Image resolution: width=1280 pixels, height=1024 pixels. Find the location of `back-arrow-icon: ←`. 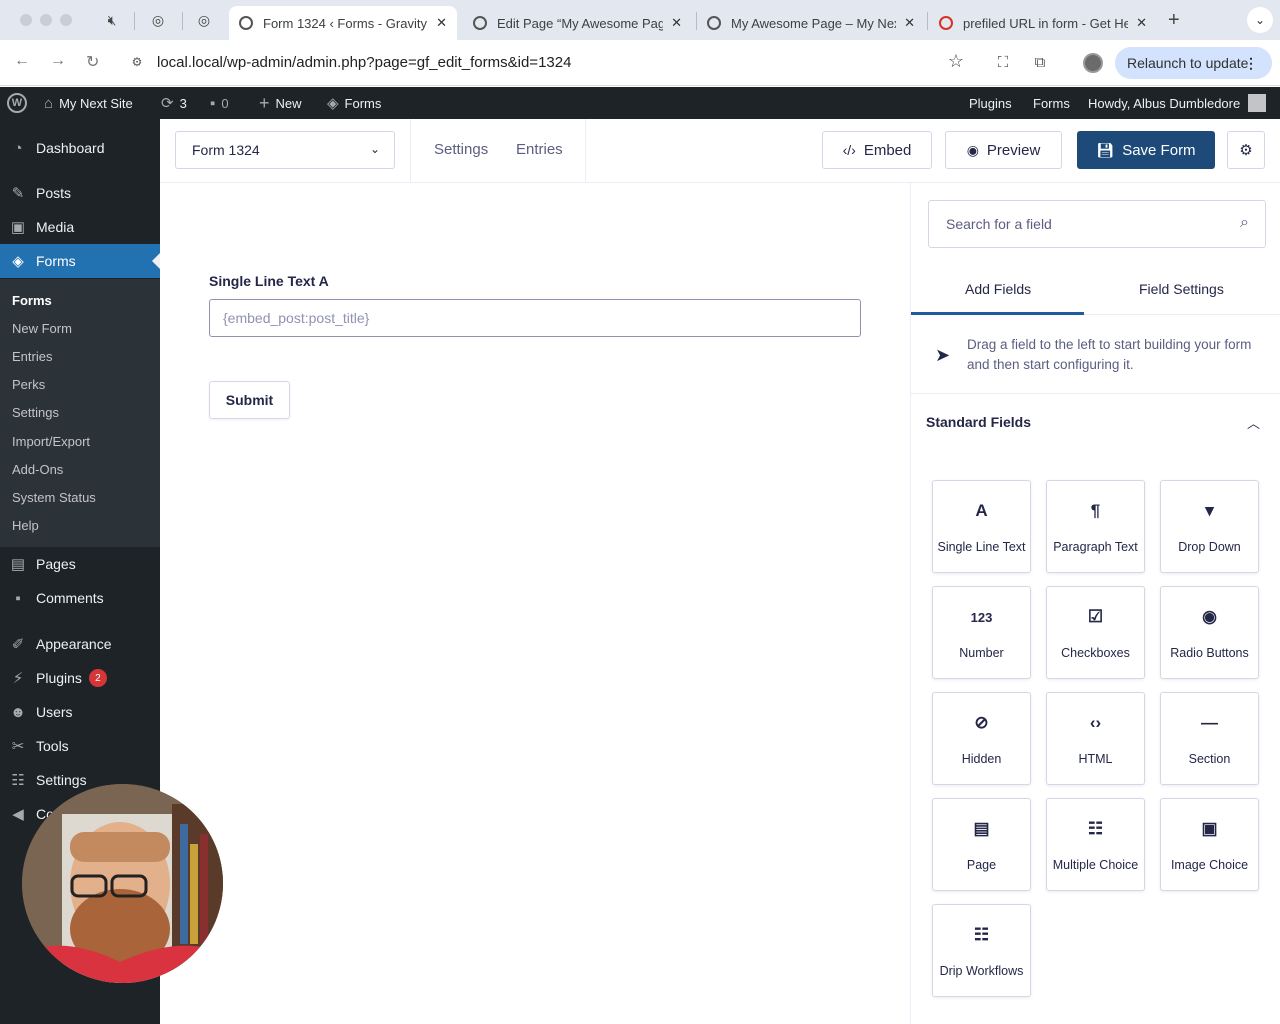

back-arrow-icon: ← is located at coordinates (22, 61).